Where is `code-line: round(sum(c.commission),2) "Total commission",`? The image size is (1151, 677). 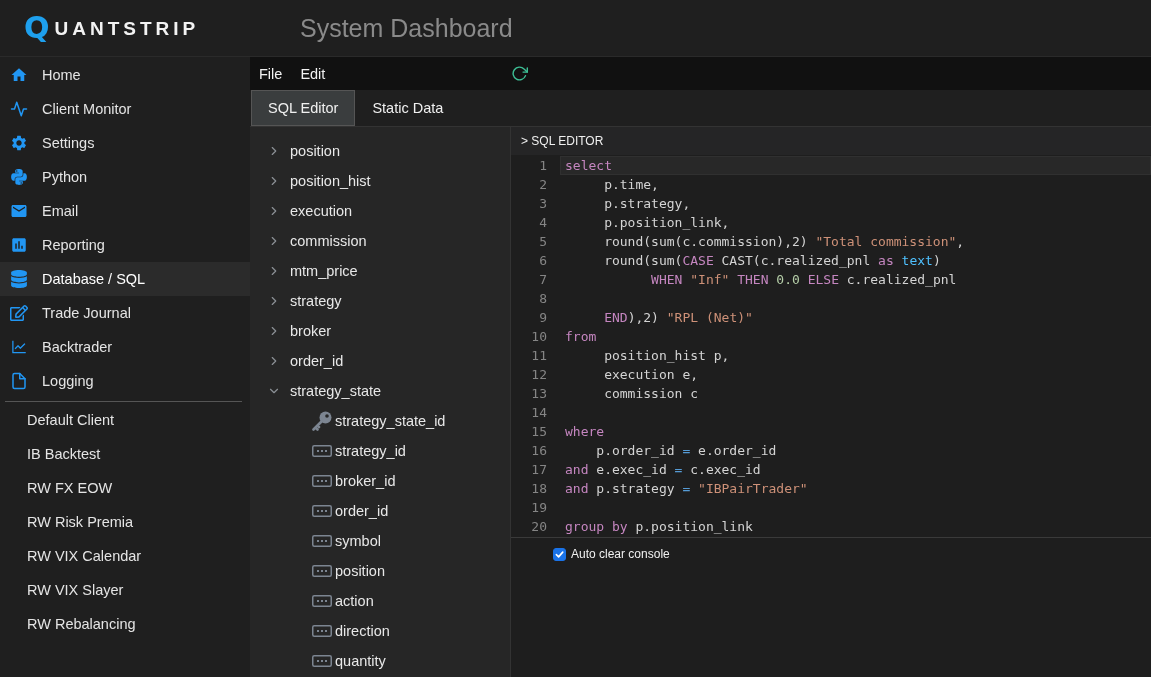
code-line: round(sum(c.commission),2) "Total commission", is located at coordinates (784, 241).